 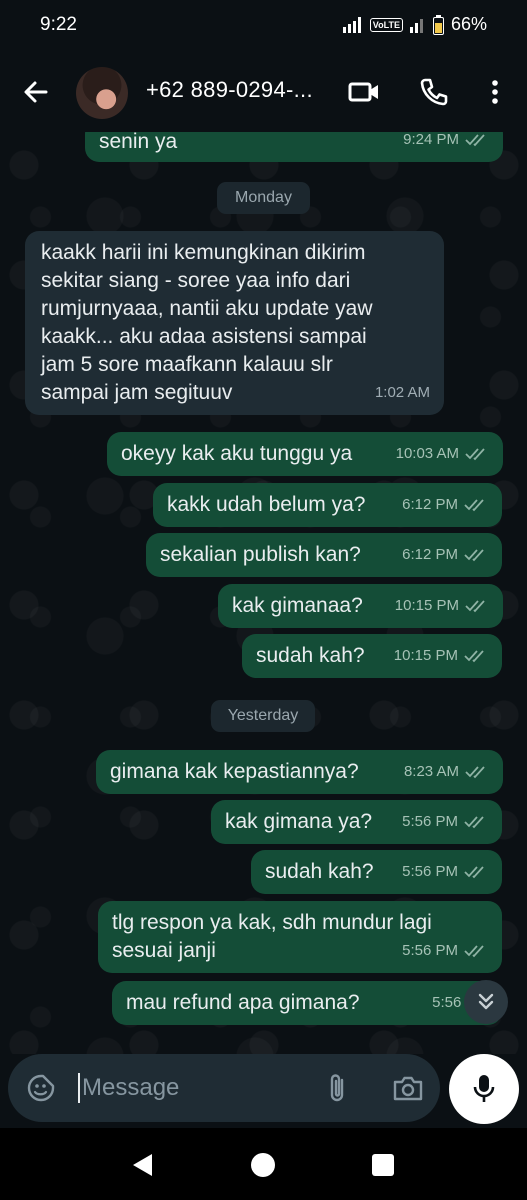 I want to click on video-call-icon, so click(x=364, y=92).